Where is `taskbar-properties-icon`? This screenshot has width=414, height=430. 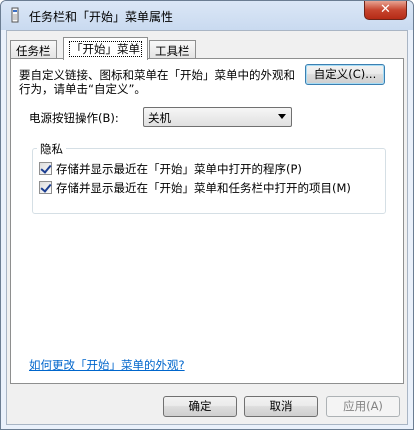
taskbar-properties-icon is located at coordinates (15, 15).